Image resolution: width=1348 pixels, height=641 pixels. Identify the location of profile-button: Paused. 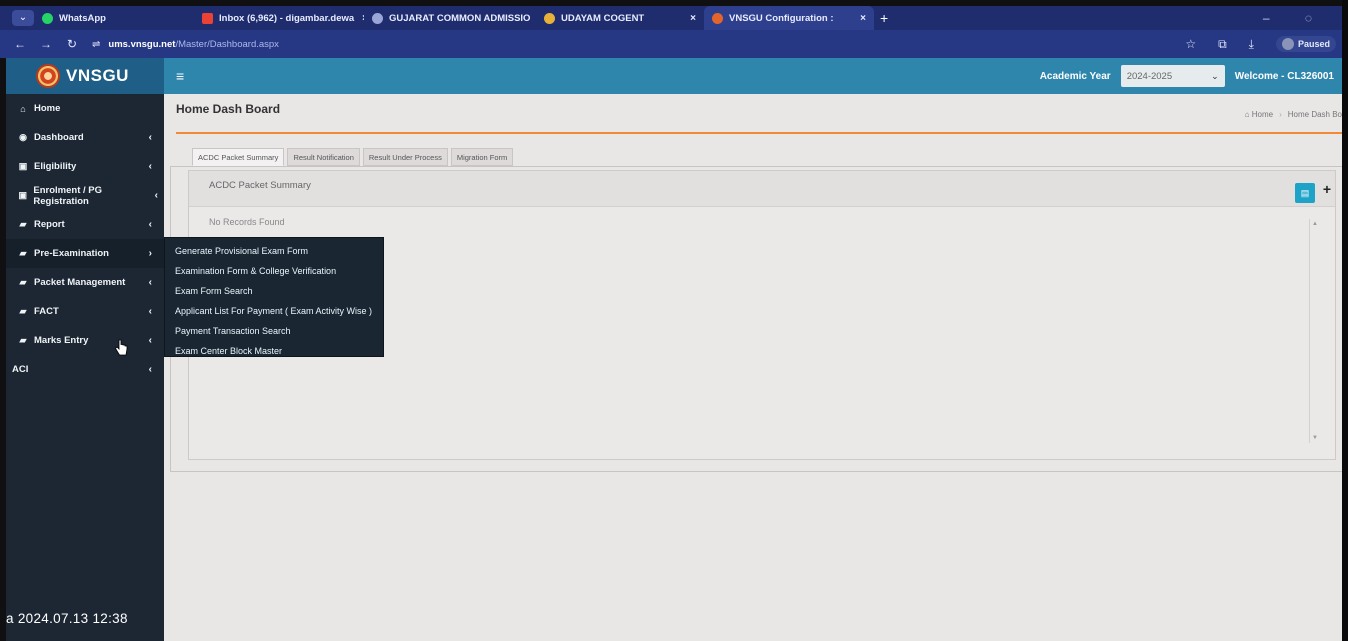
(1305, 44).